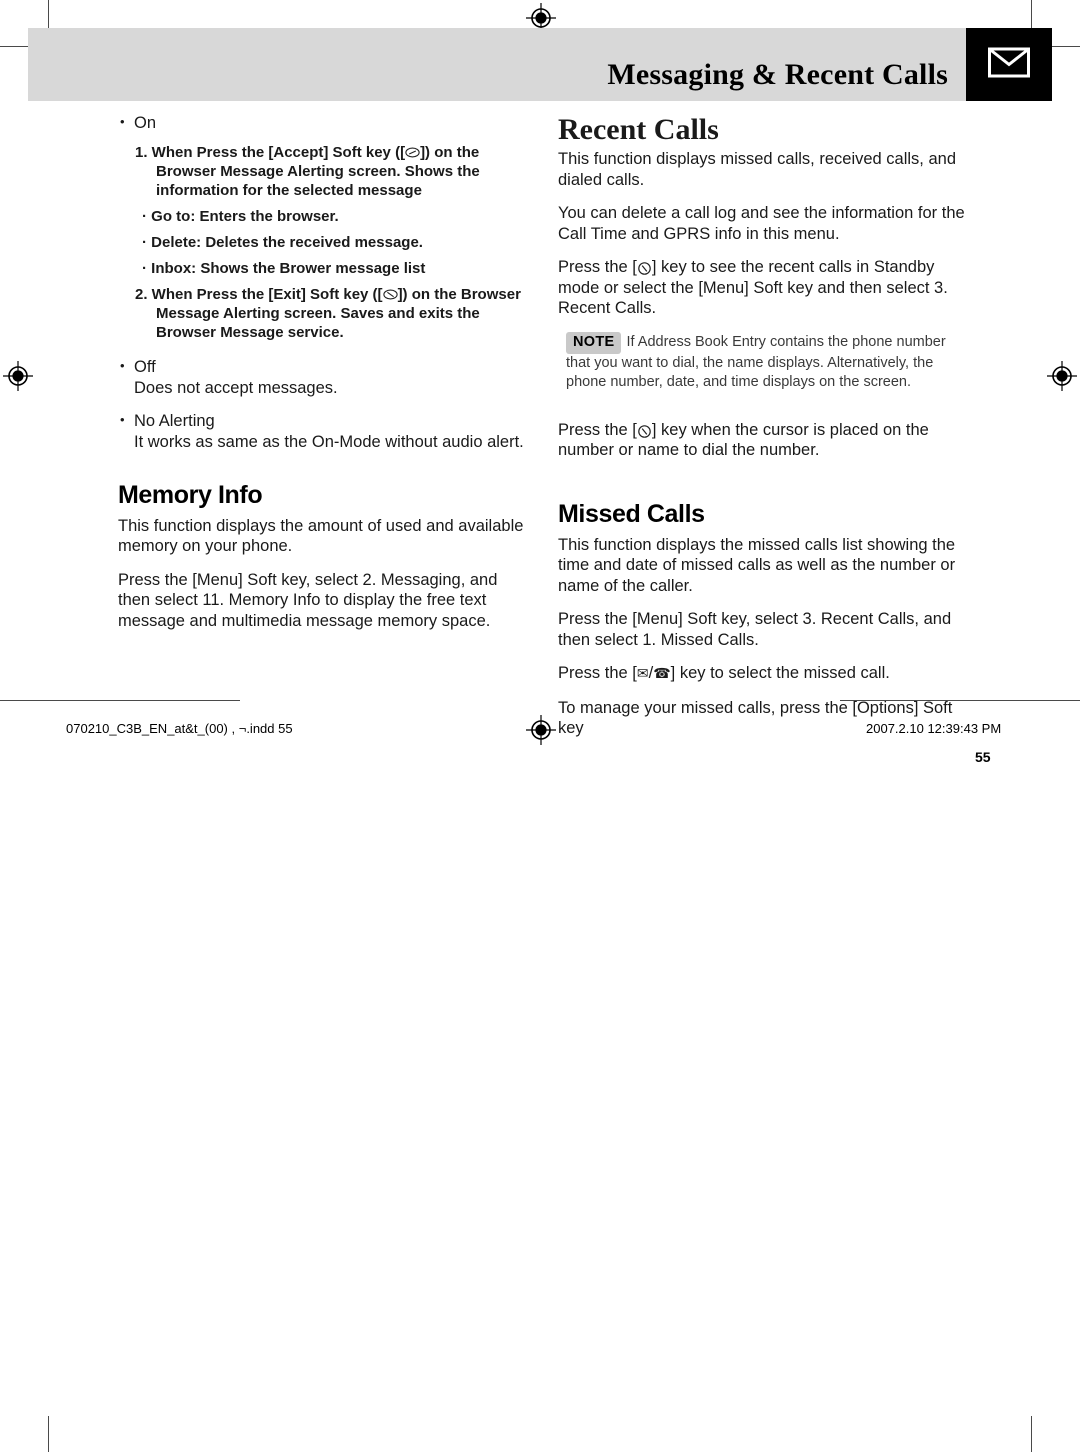 The width and height of the screenshot is (1080, 1452). What do you see at coordinates (597, 673) in the screenshot?
I see `missed-calls-p3-lead: Press the [` at bounding box center [597, 673].